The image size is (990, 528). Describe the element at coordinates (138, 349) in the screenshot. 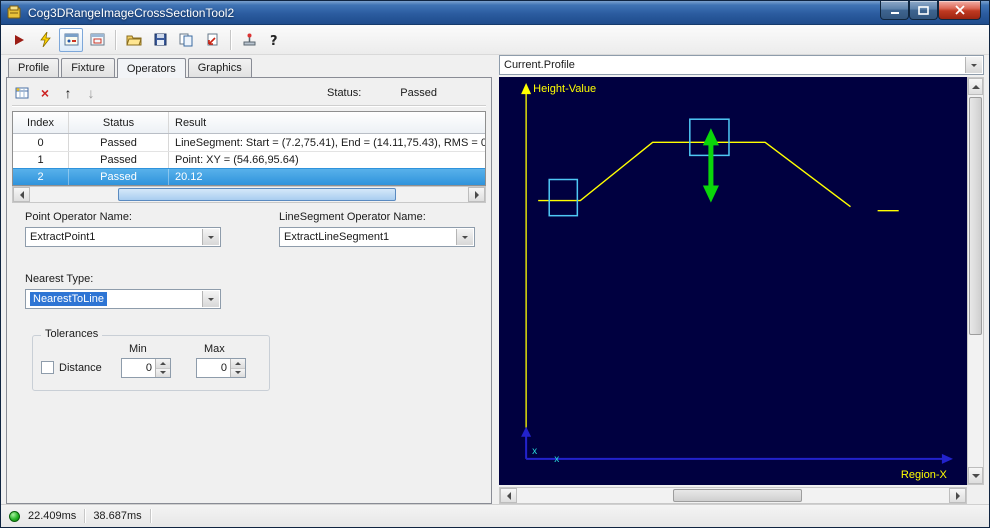

I see `min-label: Min` at that location.